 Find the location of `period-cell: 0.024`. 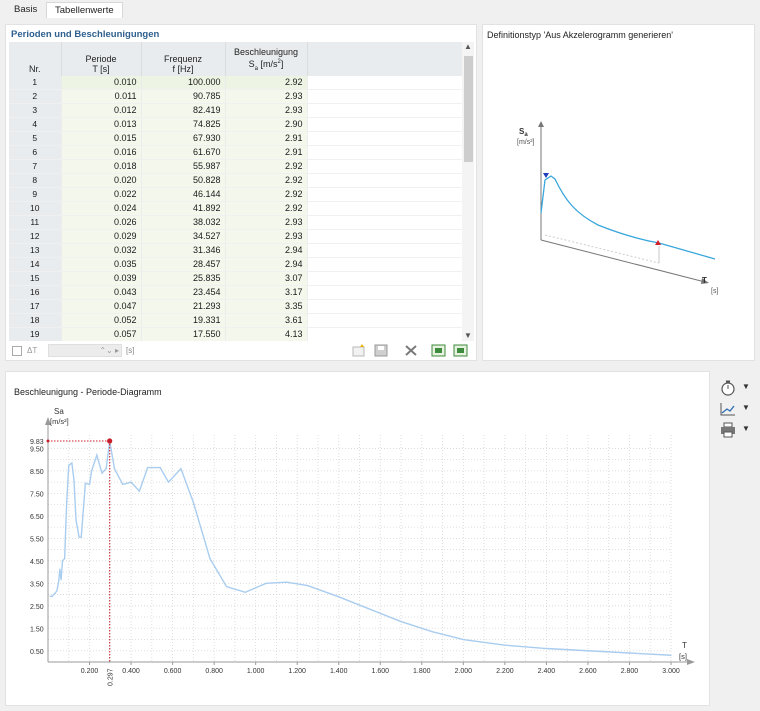

period-cell: 0.024 is located at coordinates (101, 208).